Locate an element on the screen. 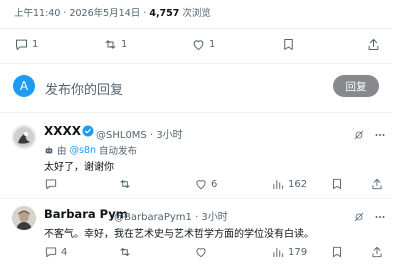  tweet-author-handle: @SHL0MS · 3小时 is located at coordinates (139, 133).